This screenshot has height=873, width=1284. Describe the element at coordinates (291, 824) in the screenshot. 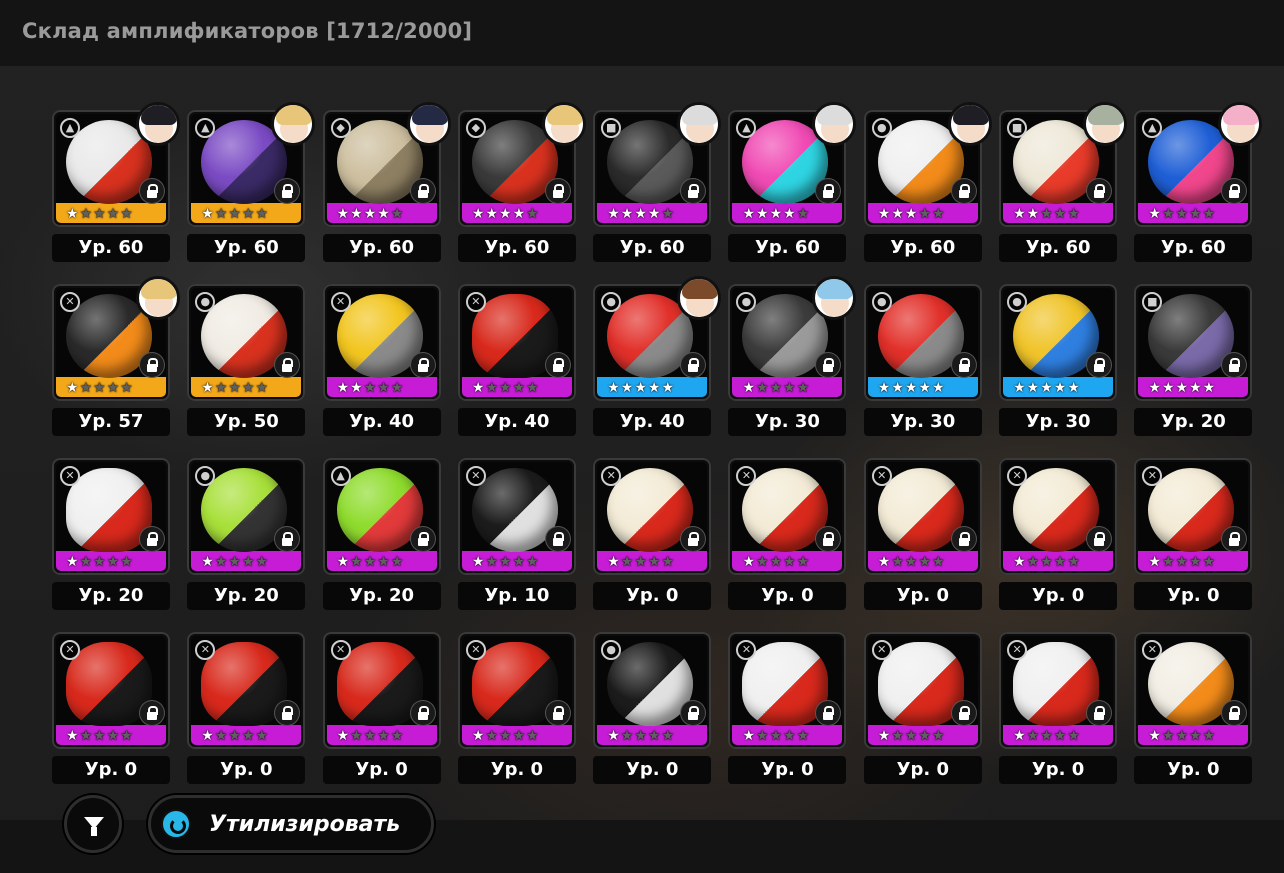

I see `recycle-button: Утилизировать` at that location.